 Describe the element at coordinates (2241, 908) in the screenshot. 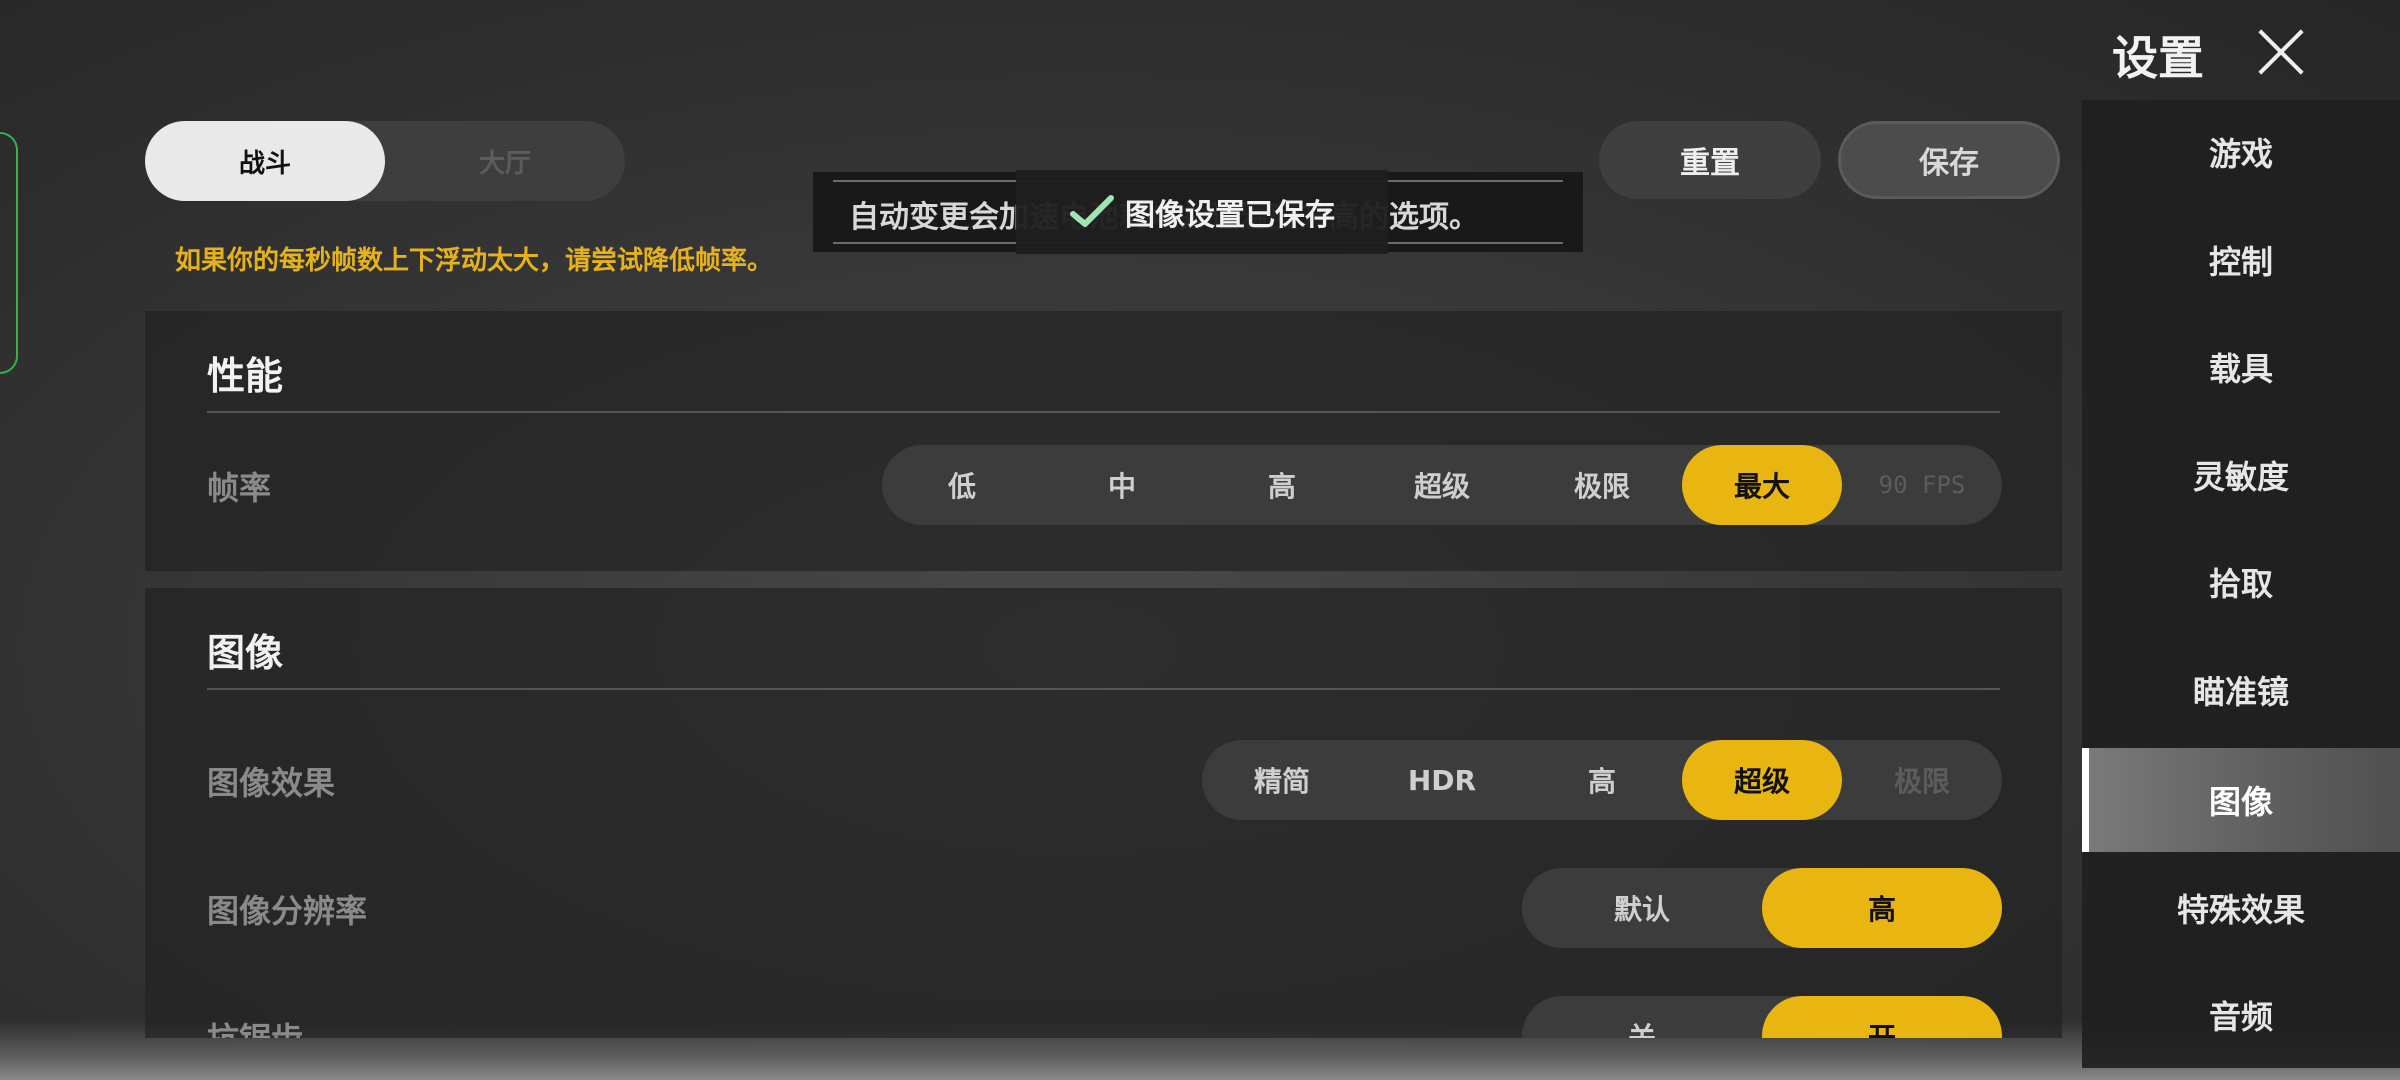

I see `sidebar-item-effects: 特殊效果` at that location.